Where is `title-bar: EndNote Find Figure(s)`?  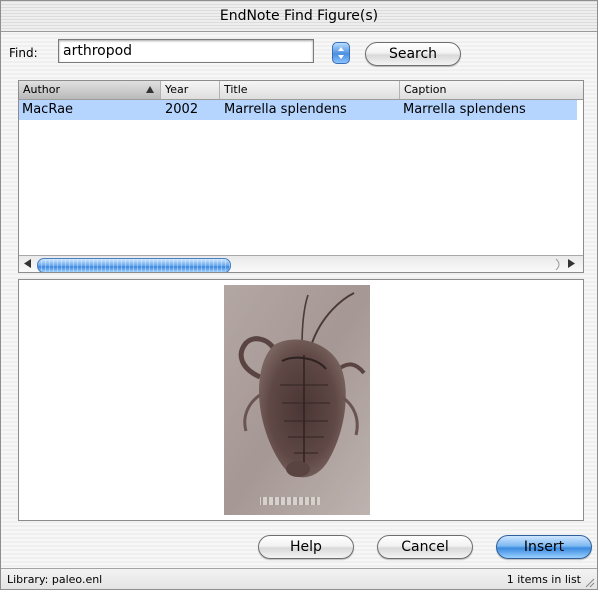 title-bar: EndNote Find Figure(s) is located at coordinates (299, 16).